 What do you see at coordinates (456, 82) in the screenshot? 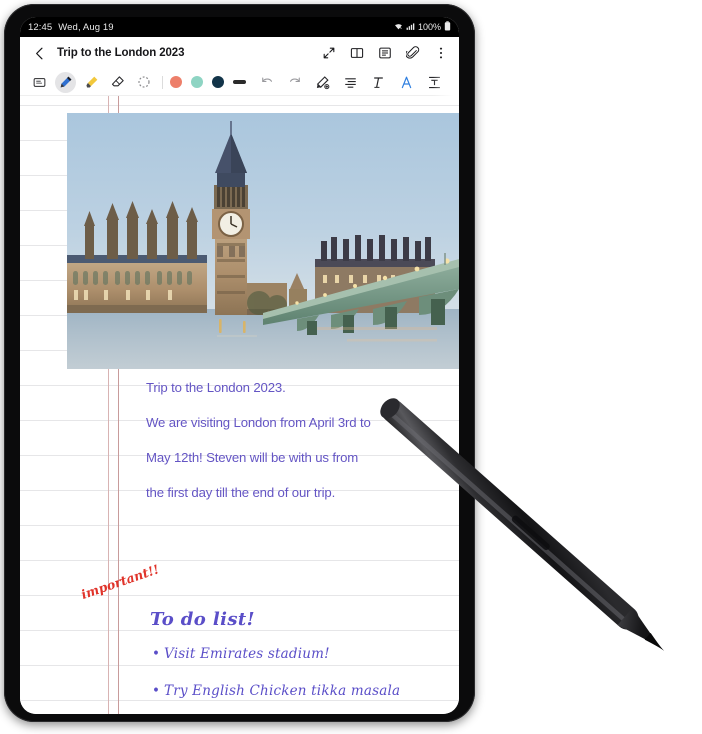
I see `overflow-tool` at bounding box center [456, 82].